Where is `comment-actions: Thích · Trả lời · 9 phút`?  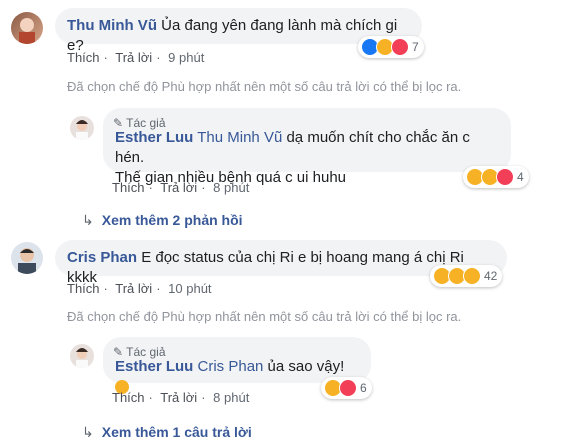
comment-actions: Thích · Trả lời · 9 phút is located at coordinates (136, 57).